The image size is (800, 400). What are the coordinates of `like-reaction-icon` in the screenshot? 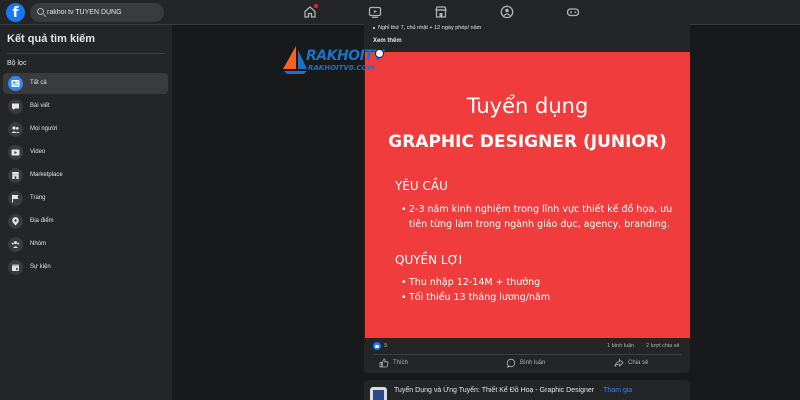 It's located at (377, 346).